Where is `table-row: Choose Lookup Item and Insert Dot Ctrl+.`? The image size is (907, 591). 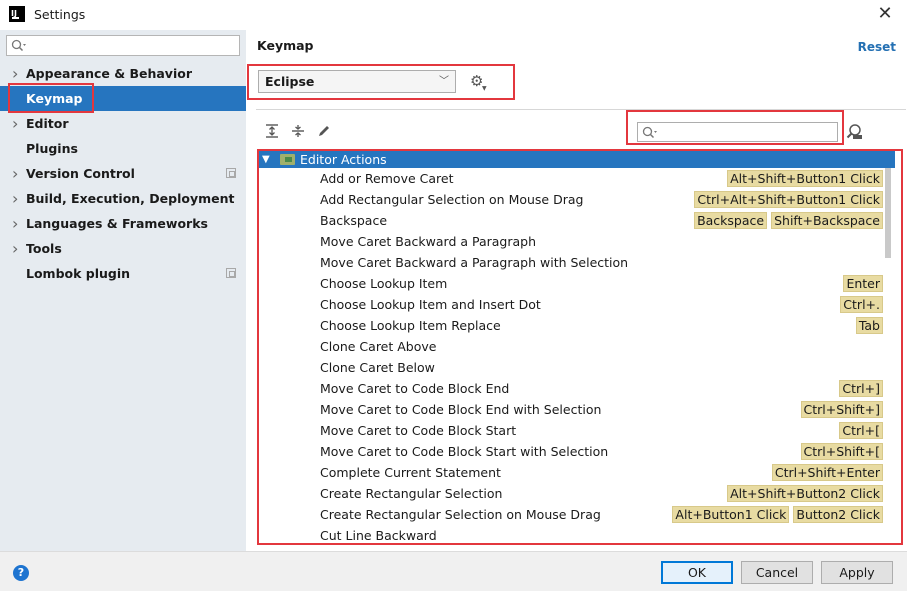
table-row: Choose Lookup Item and Insert Dot Ctrl+. is located at coordinates (577, 304).